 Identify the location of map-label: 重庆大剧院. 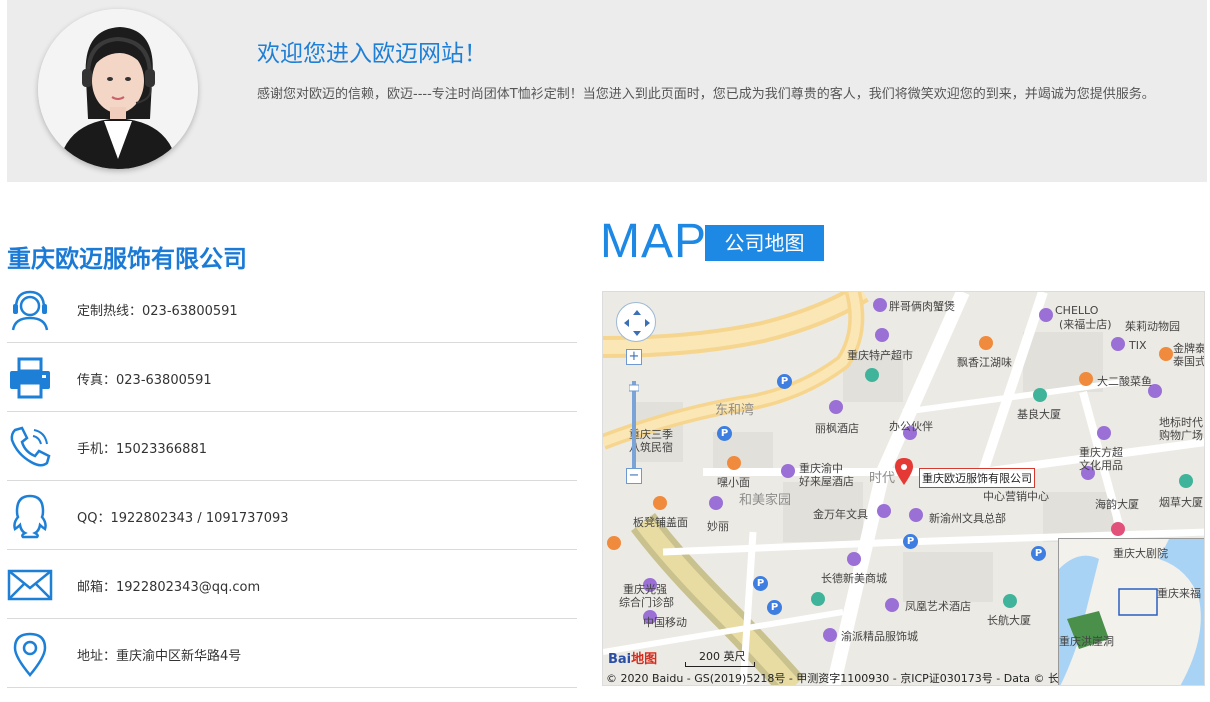
(1140, 553).